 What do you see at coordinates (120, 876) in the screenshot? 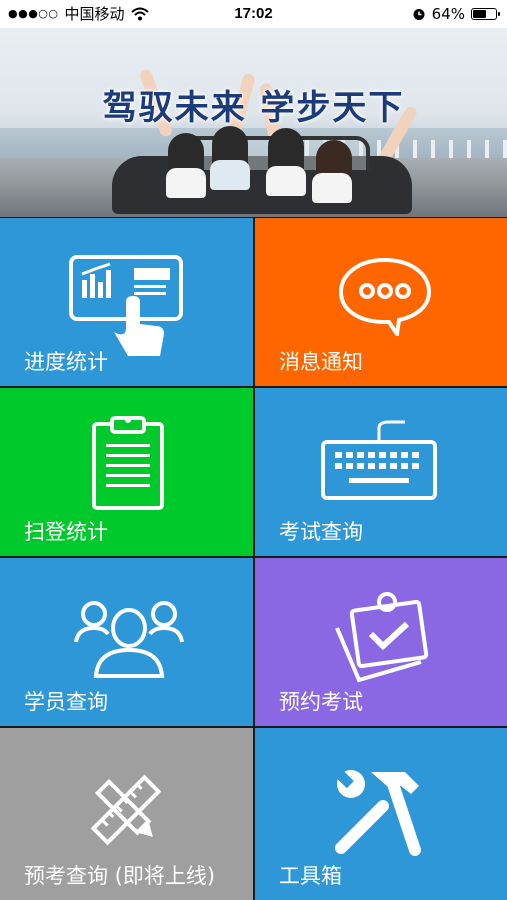
I see `tile-label: 预考查询 (即将上线)` at bounding box center [120, 876].